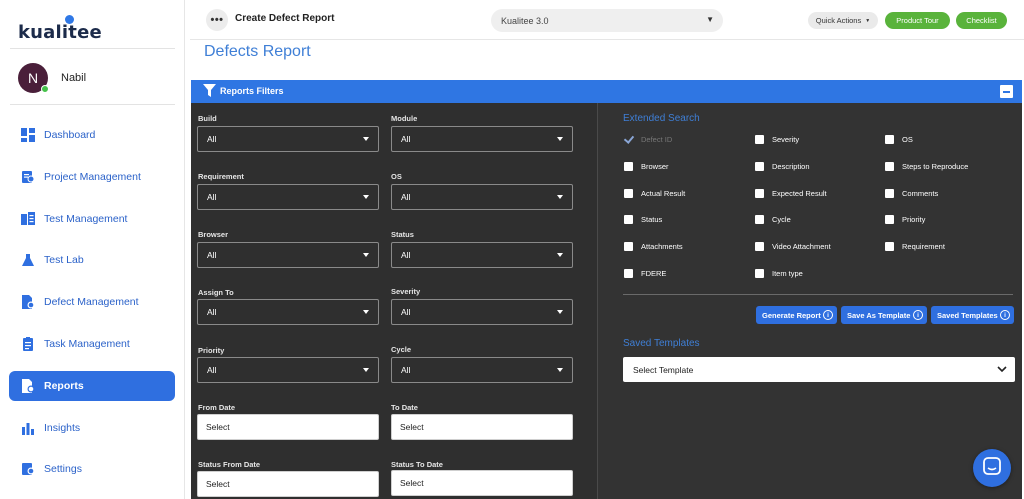 The image size is (1024, 499). What do you see at coordinates (907, 139) in the screenshot?
I see `checkbox-label: OS` at bounding box center [907, 139].